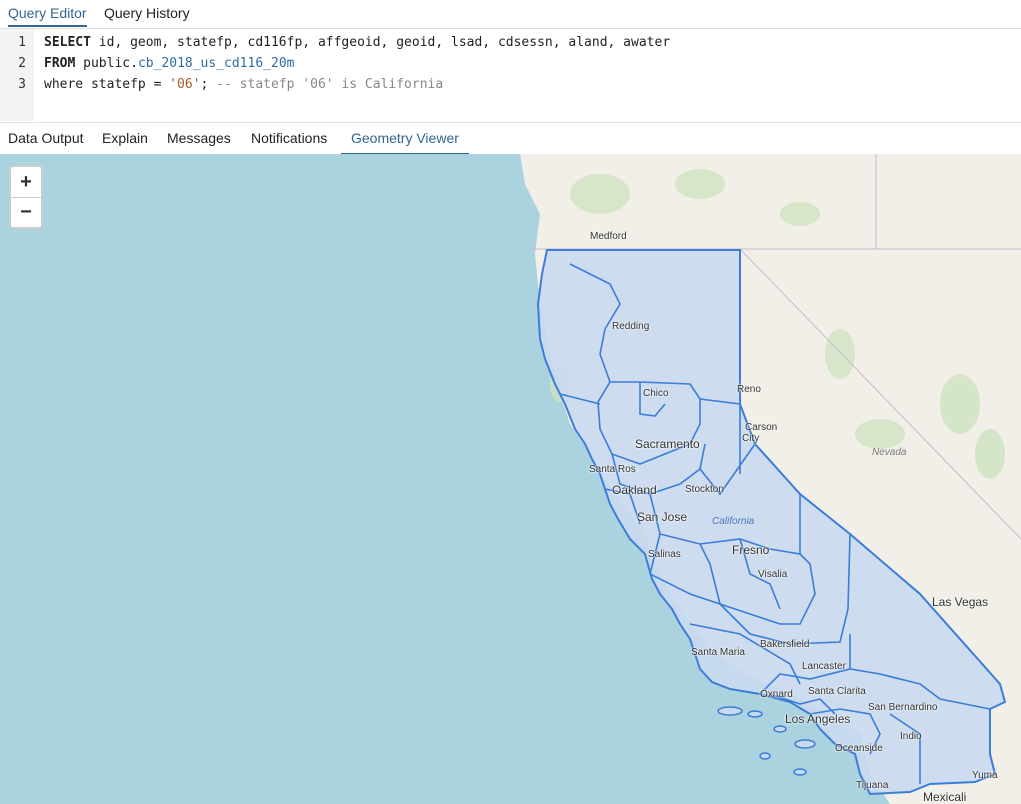 The width and height of the screenshot is (1021, 804). Describe the element at coordinates (26, 182) in the screenshot. I see `zoom-in-button: +` at that location.